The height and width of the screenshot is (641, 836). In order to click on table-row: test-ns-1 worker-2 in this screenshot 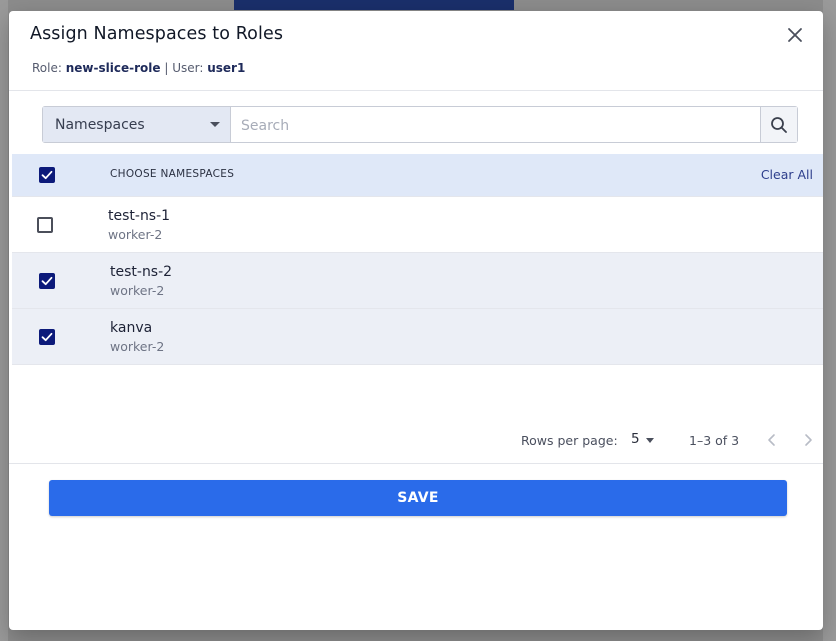, I will do `click(417, 224)`.